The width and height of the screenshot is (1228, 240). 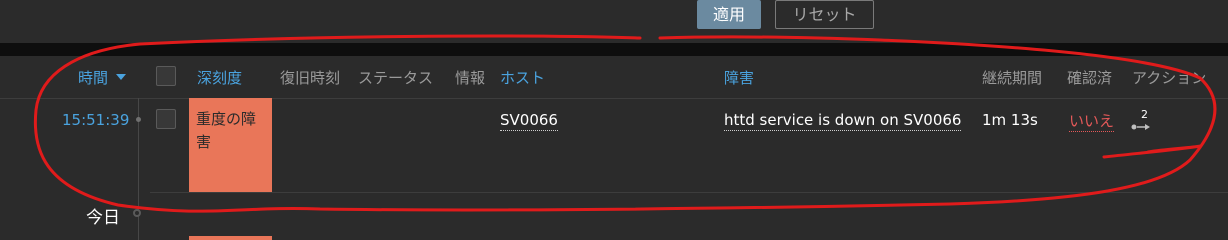 I want to click on column-header-info: 情報, so click(x=470, y=78).